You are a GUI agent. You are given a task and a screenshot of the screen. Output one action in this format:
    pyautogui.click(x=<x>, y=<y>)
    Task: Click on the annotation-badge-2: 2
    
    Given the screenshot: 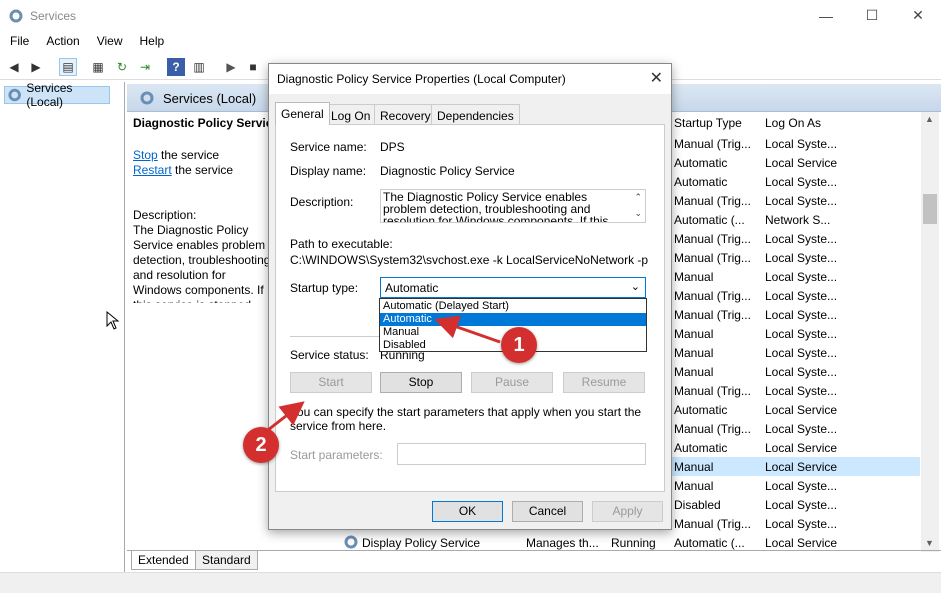 What is the action you would take?
    pyautogui.click(x=261, y=445)
    